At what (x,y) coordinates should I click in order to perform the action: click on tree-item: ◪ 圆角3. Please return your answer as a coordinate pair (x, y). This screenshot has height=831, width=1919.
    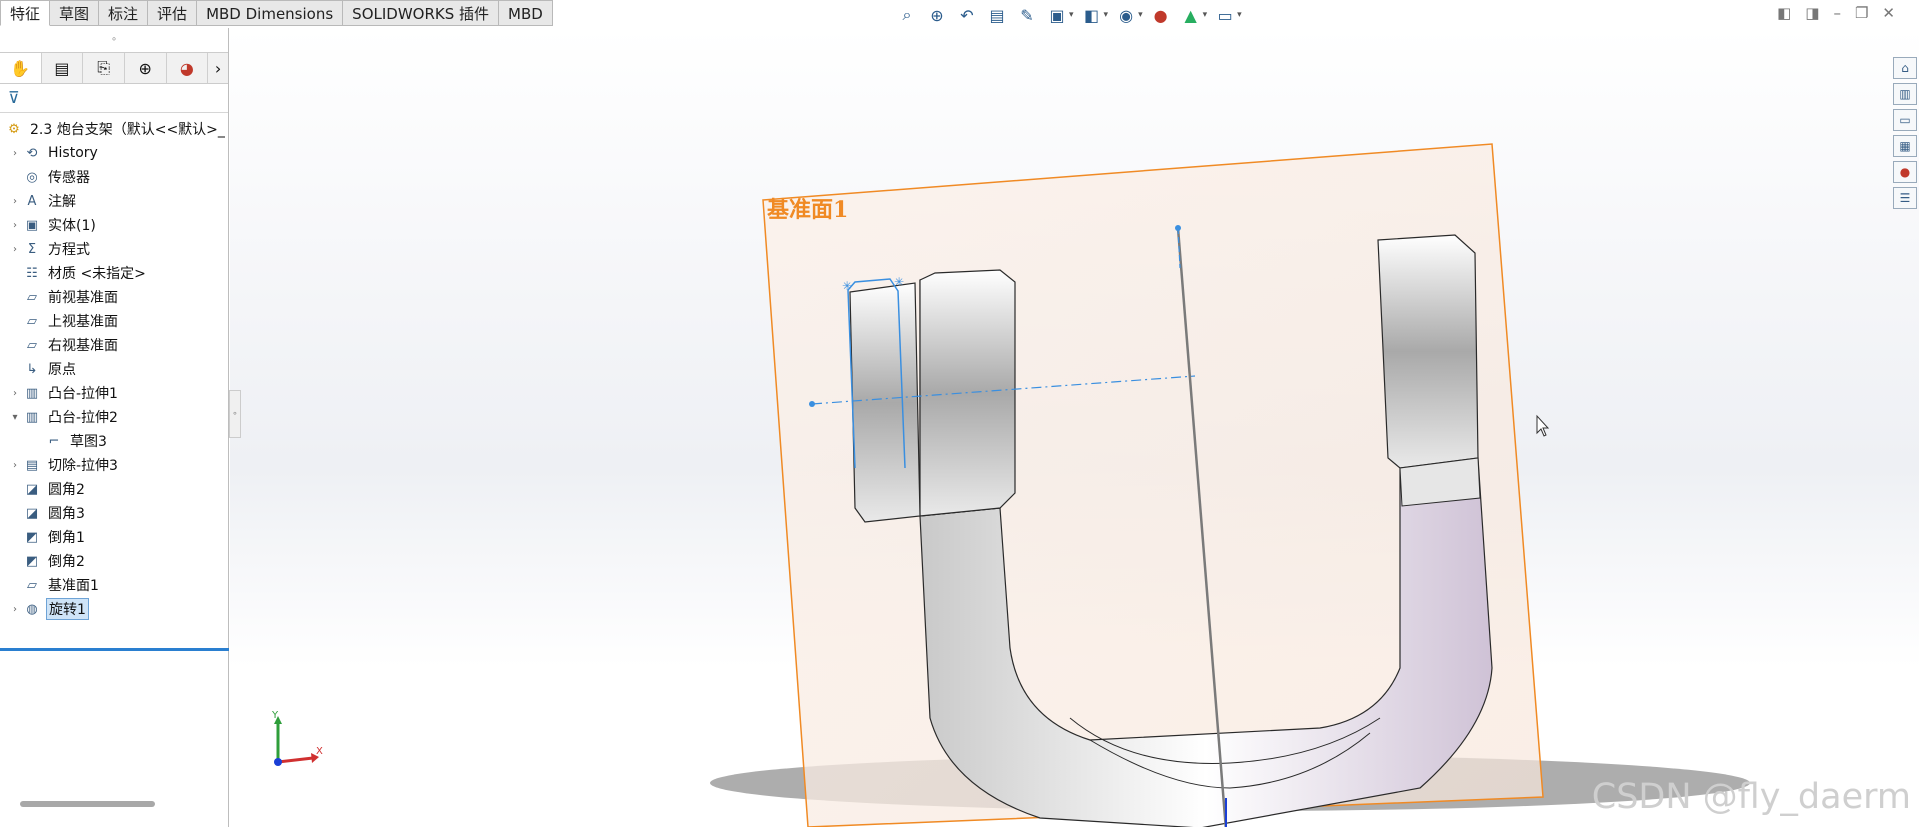
    Looking at the image, I should click on (114, 513).